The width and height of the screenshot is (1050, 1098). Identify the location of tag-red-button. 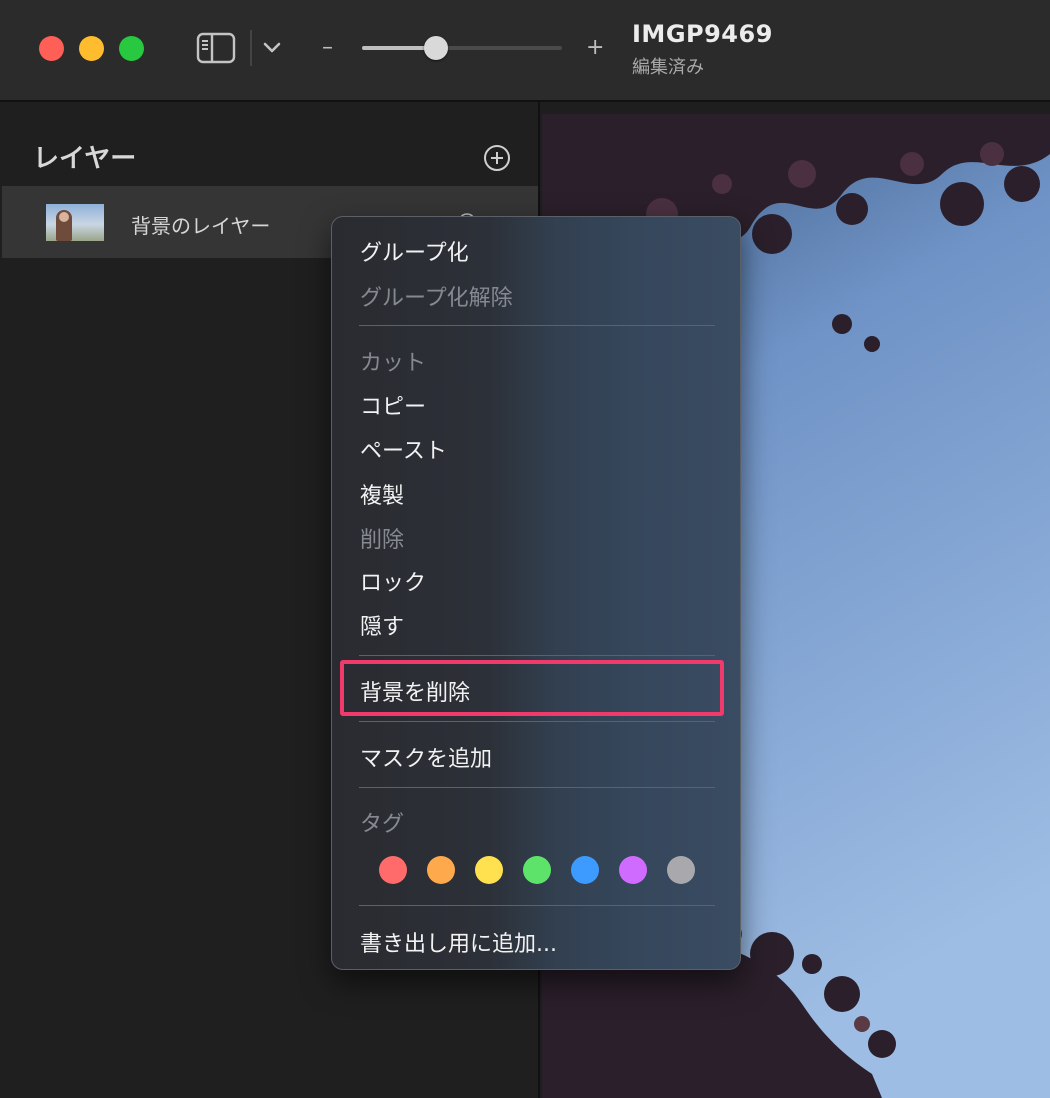
(393, 870).